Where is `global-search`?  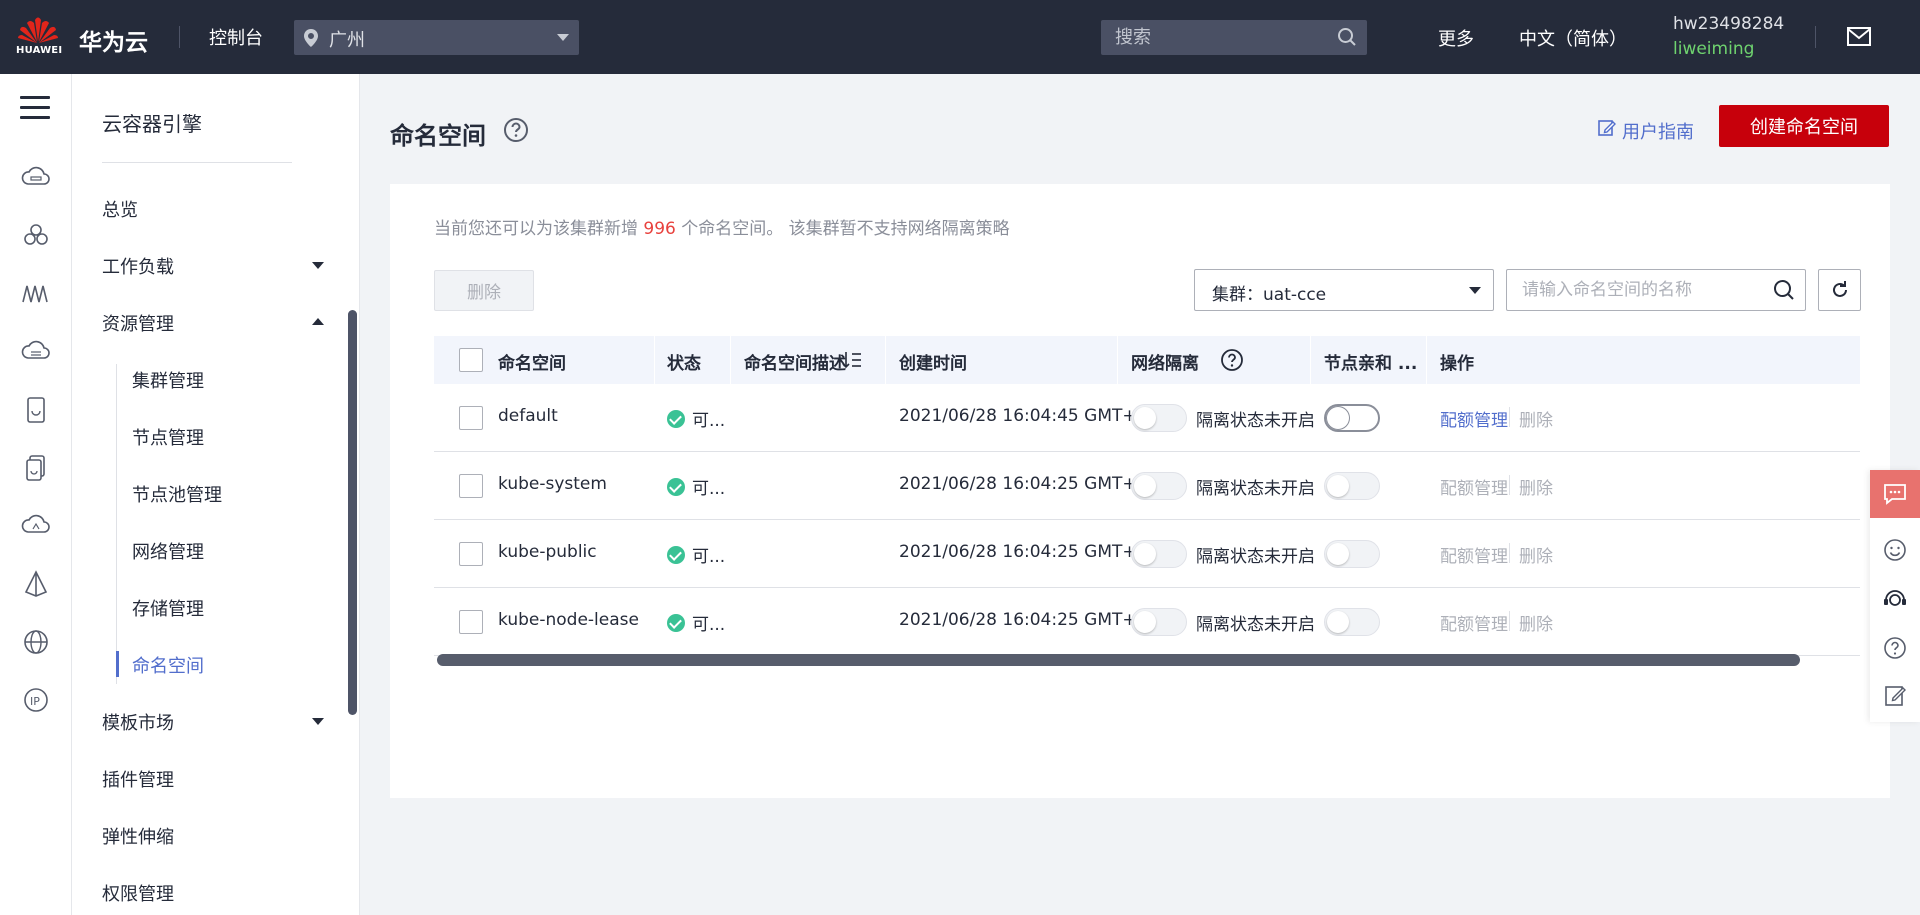 global-search is located at coordinates (1234, 37).